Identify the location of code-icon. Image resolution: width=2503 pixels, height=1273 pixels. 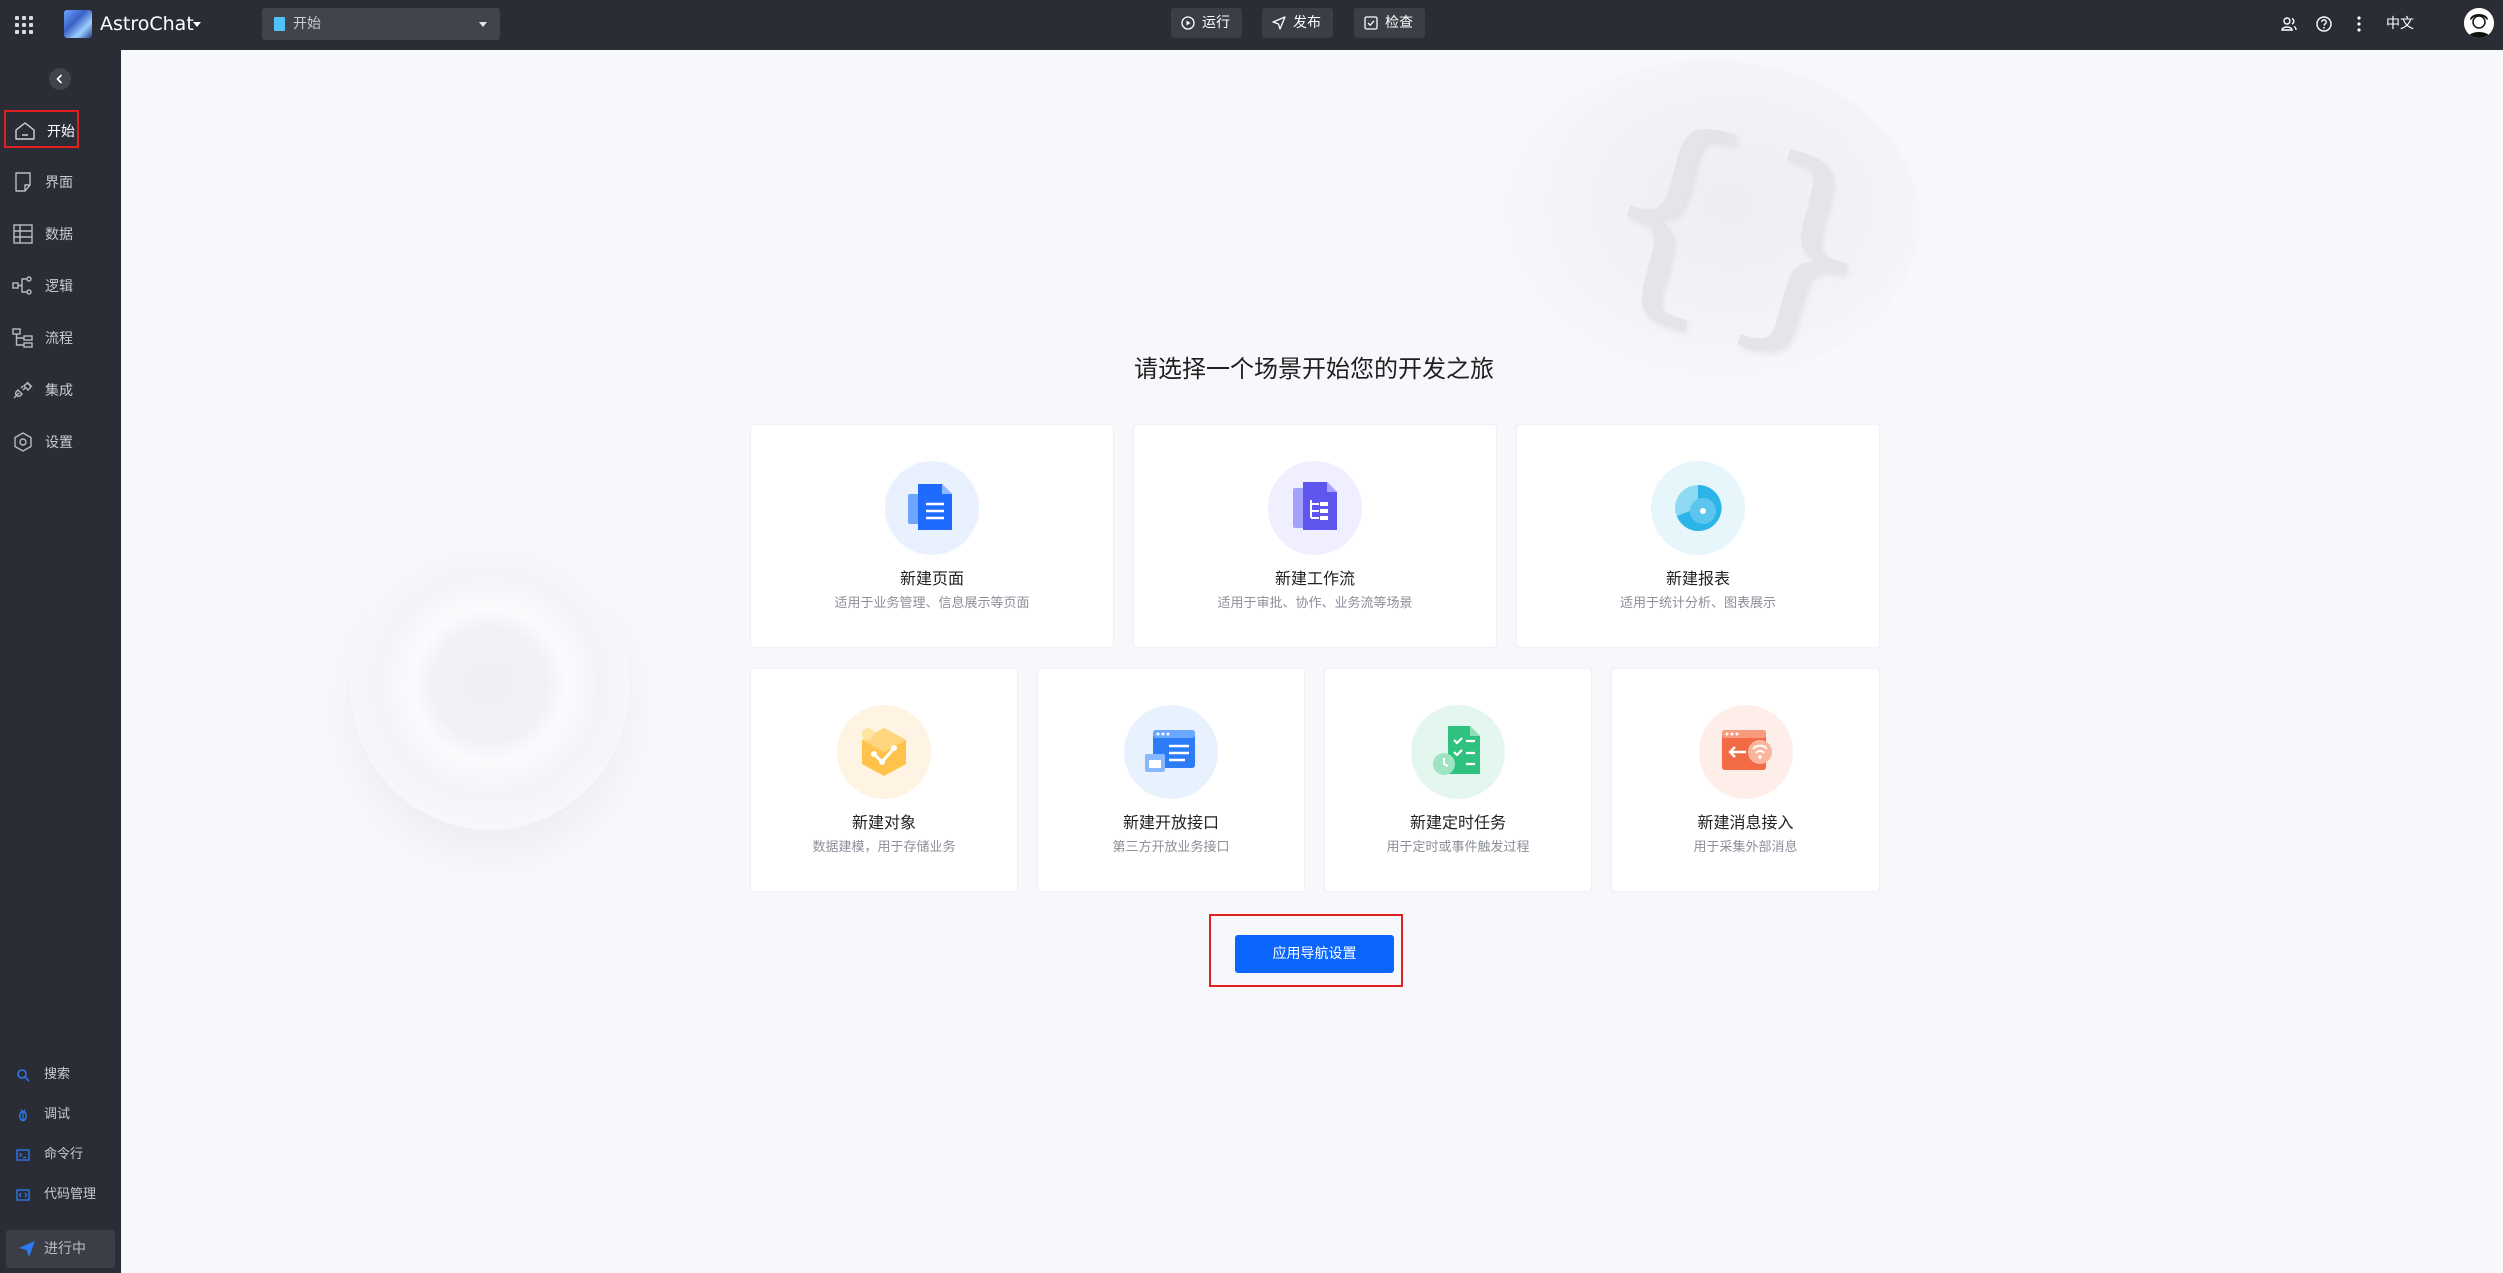
(23, 1195).